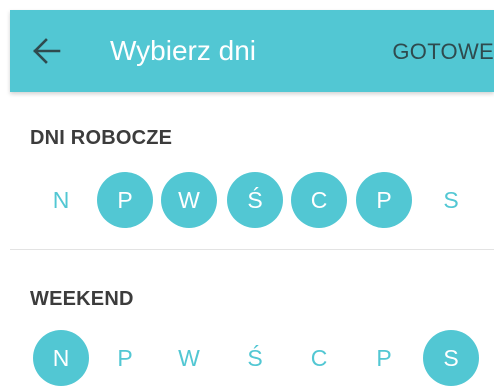  Describe the element at coordinates (183, 50) in the screenshot. I see `page-title: Wybierz dni` at that location.